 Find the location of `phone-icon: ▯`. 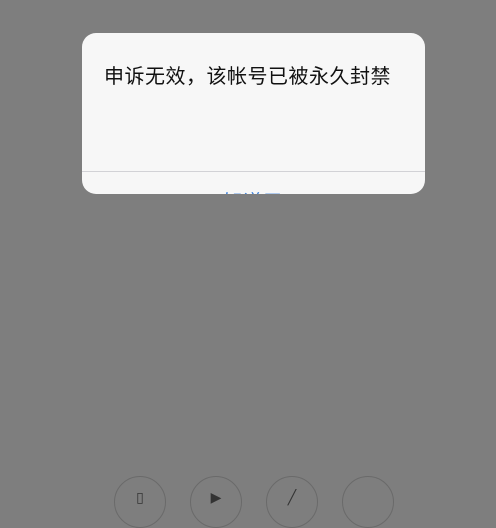

phone-icon: ▯ is located at coordinates (140, 498).